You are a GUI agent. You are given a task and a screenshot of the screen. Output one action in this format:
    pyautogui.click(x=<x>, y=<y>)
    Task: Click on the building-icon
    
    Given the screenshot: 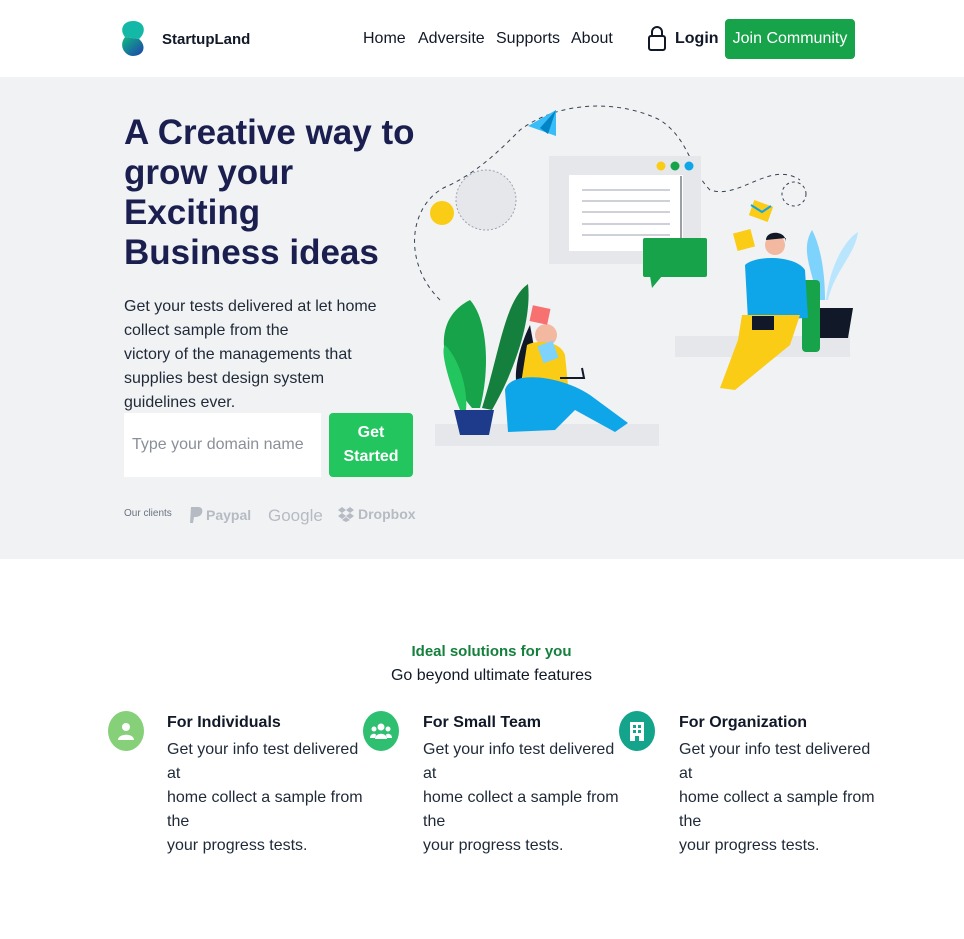 What is the action you would take?
    pyautogui.click(x=637, y=731)
    